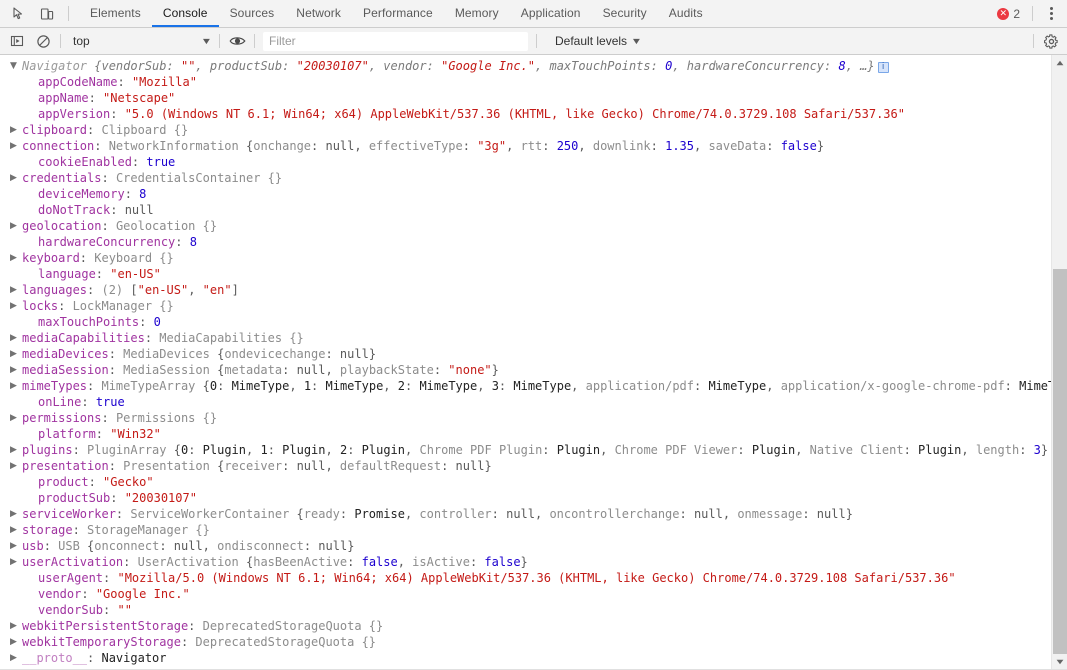  Describe the element at coordinates (395, 41) in the screenshot. I see `console-filter-input` at that location.